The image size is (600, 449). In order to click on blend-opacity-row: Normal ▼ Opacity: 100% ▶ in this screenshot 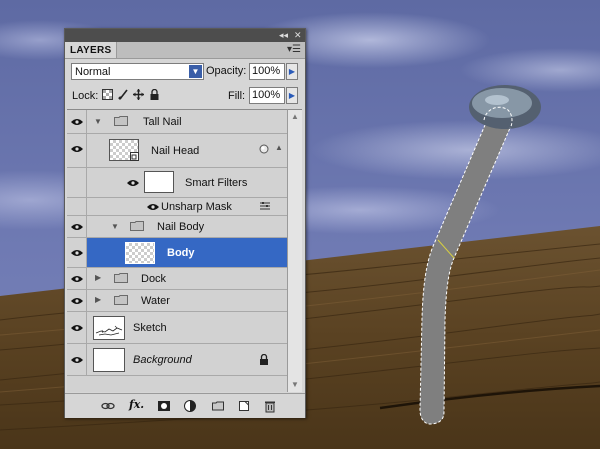, I will do `click(185, 73)`.